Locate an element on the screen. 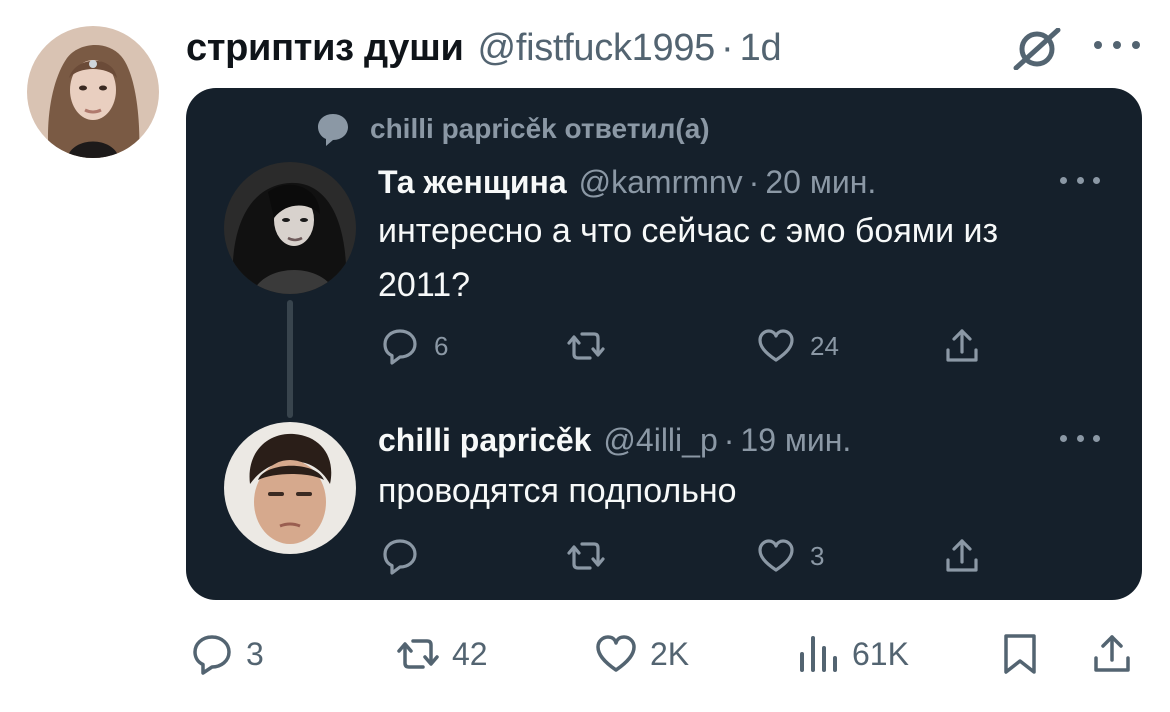 The image size is (1170, 712). slashed-circle-icon is located at coordinates (1037, 49).